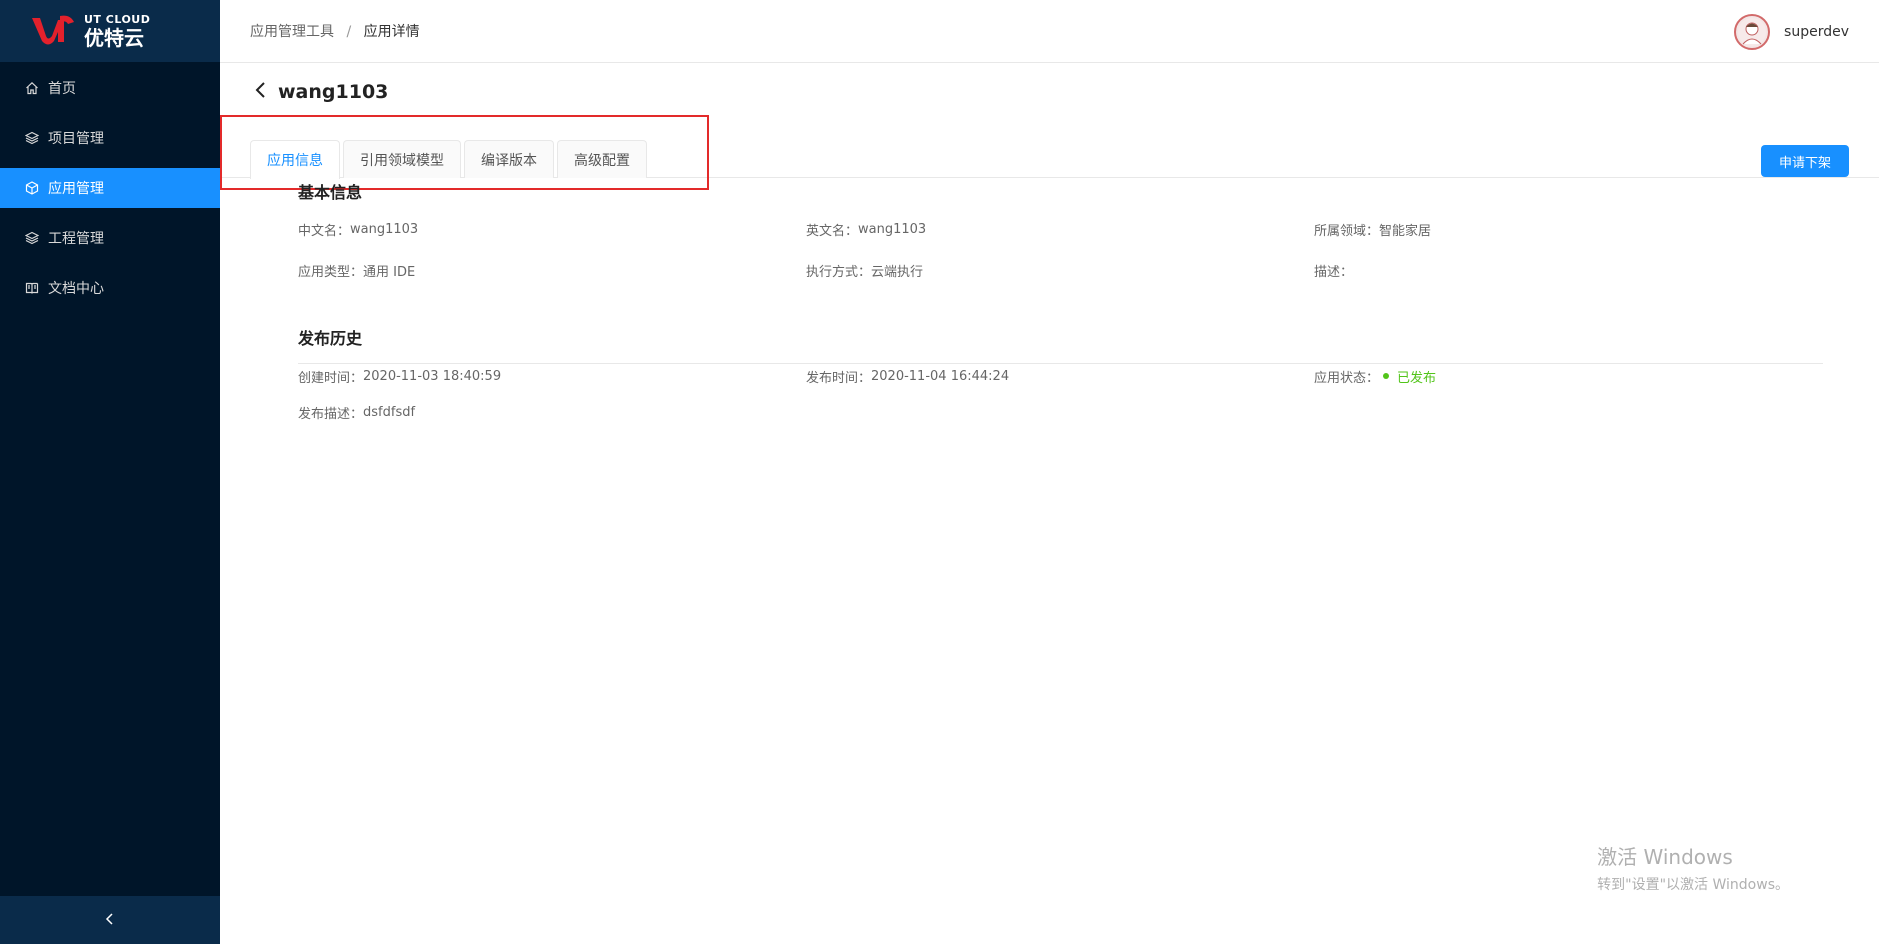 The image size is (1879, 944). I want to click on back-button, so click(261, 92).